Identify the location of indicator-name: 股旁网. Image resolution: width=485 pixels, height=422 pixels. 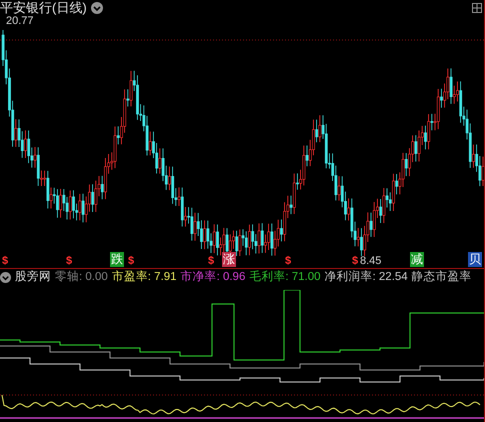
(33, 277).